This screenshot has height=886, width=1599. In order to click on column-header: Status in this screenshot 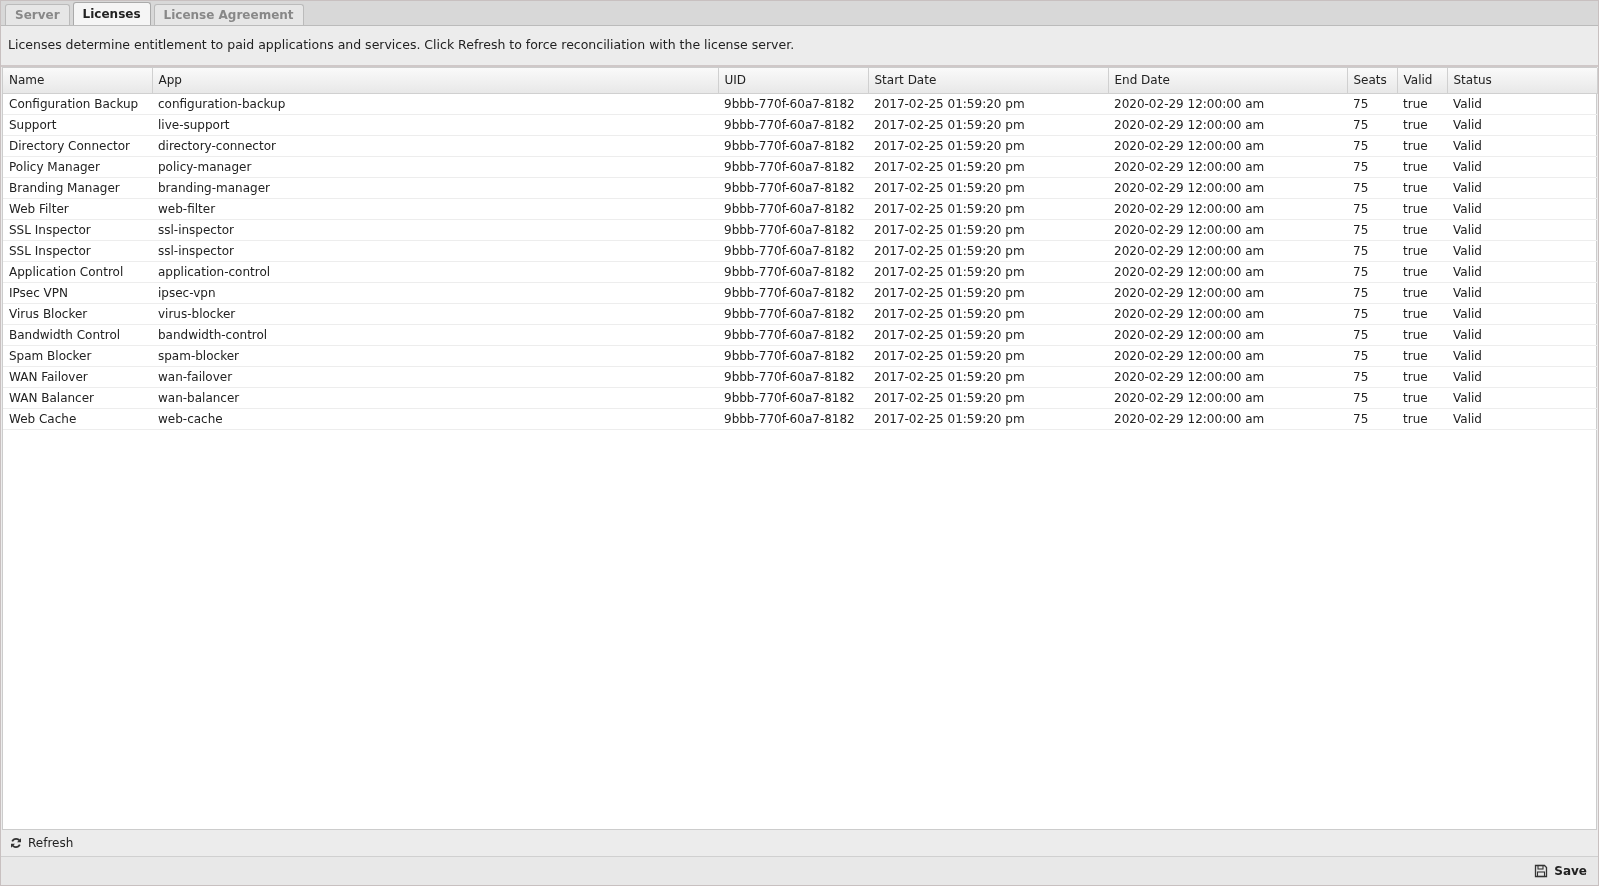, I will do `click(1522, 80)`.